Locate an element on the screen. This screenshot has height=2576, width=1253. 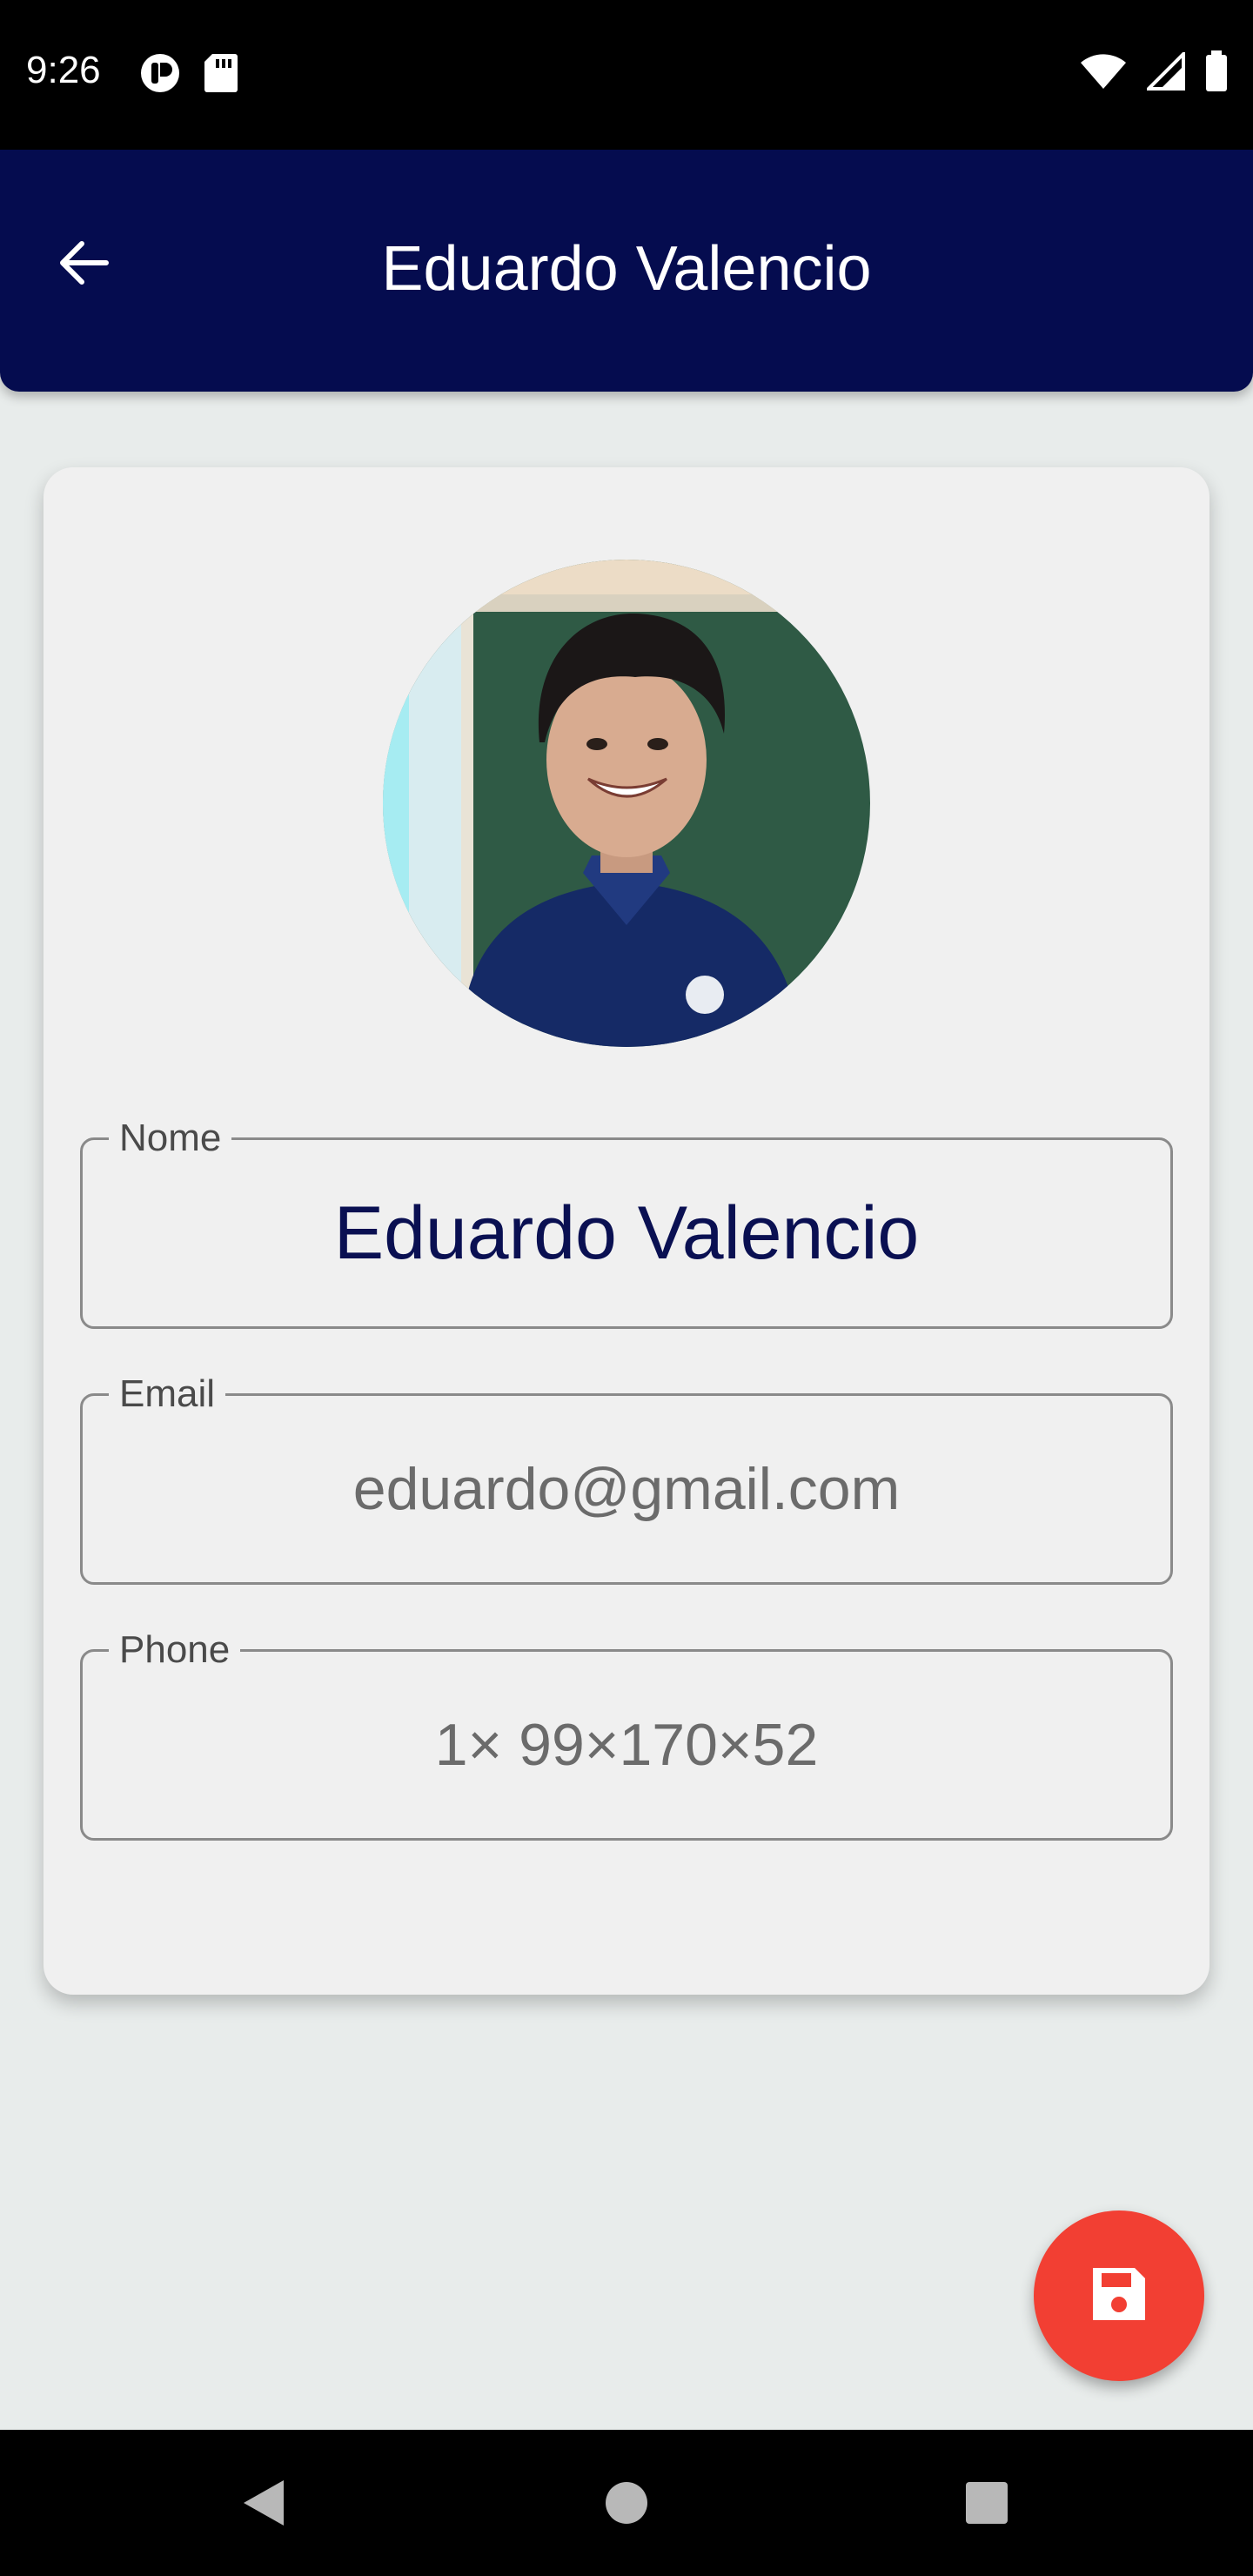
nav-back-button is located at coordinates (263, 2504).